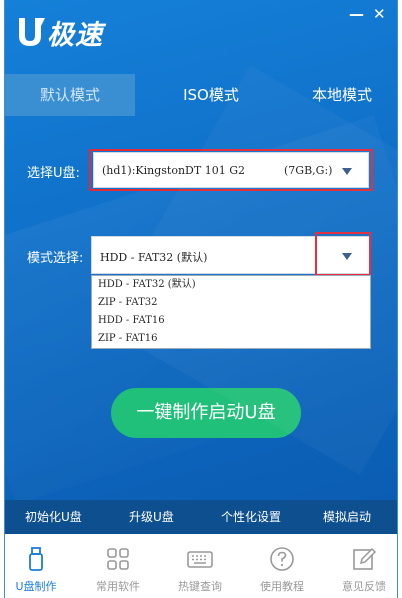  Describe the element at coordinates (308, 170) in the screenshot. I see `usb-device-size: (7GB,G:)` at that location.